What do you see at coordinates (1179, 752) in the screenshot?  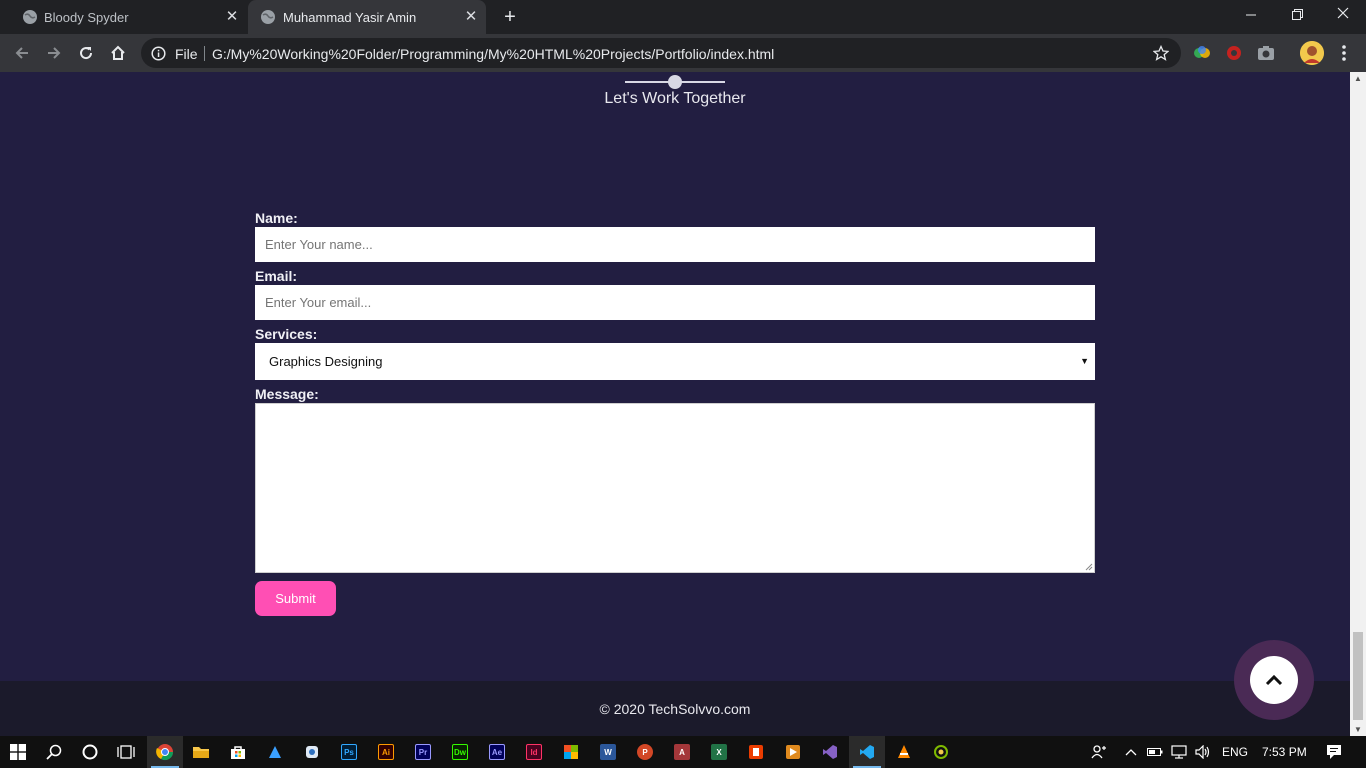 I see `network-icon` at bounding box center [1179, 752].